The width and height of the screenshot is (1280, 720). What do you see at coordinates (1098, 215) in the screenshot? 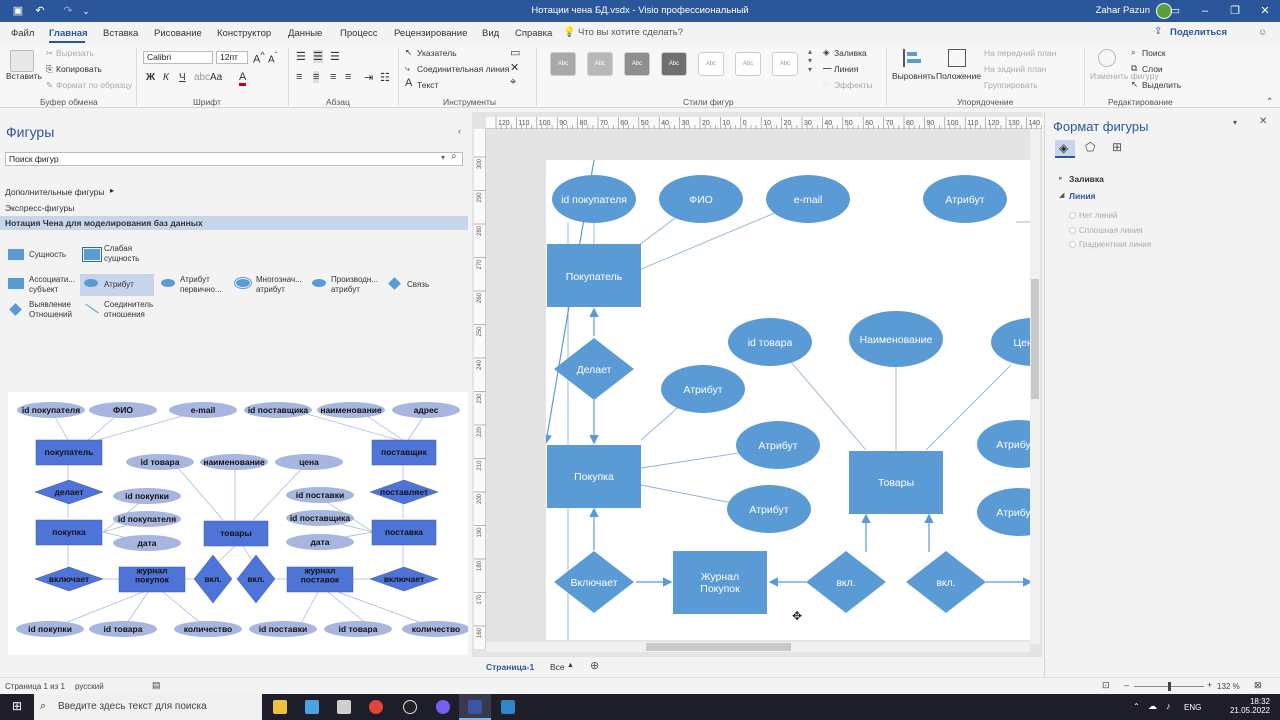
I see `no-line-option: Нет линий` at bounding box center [1098, 215].